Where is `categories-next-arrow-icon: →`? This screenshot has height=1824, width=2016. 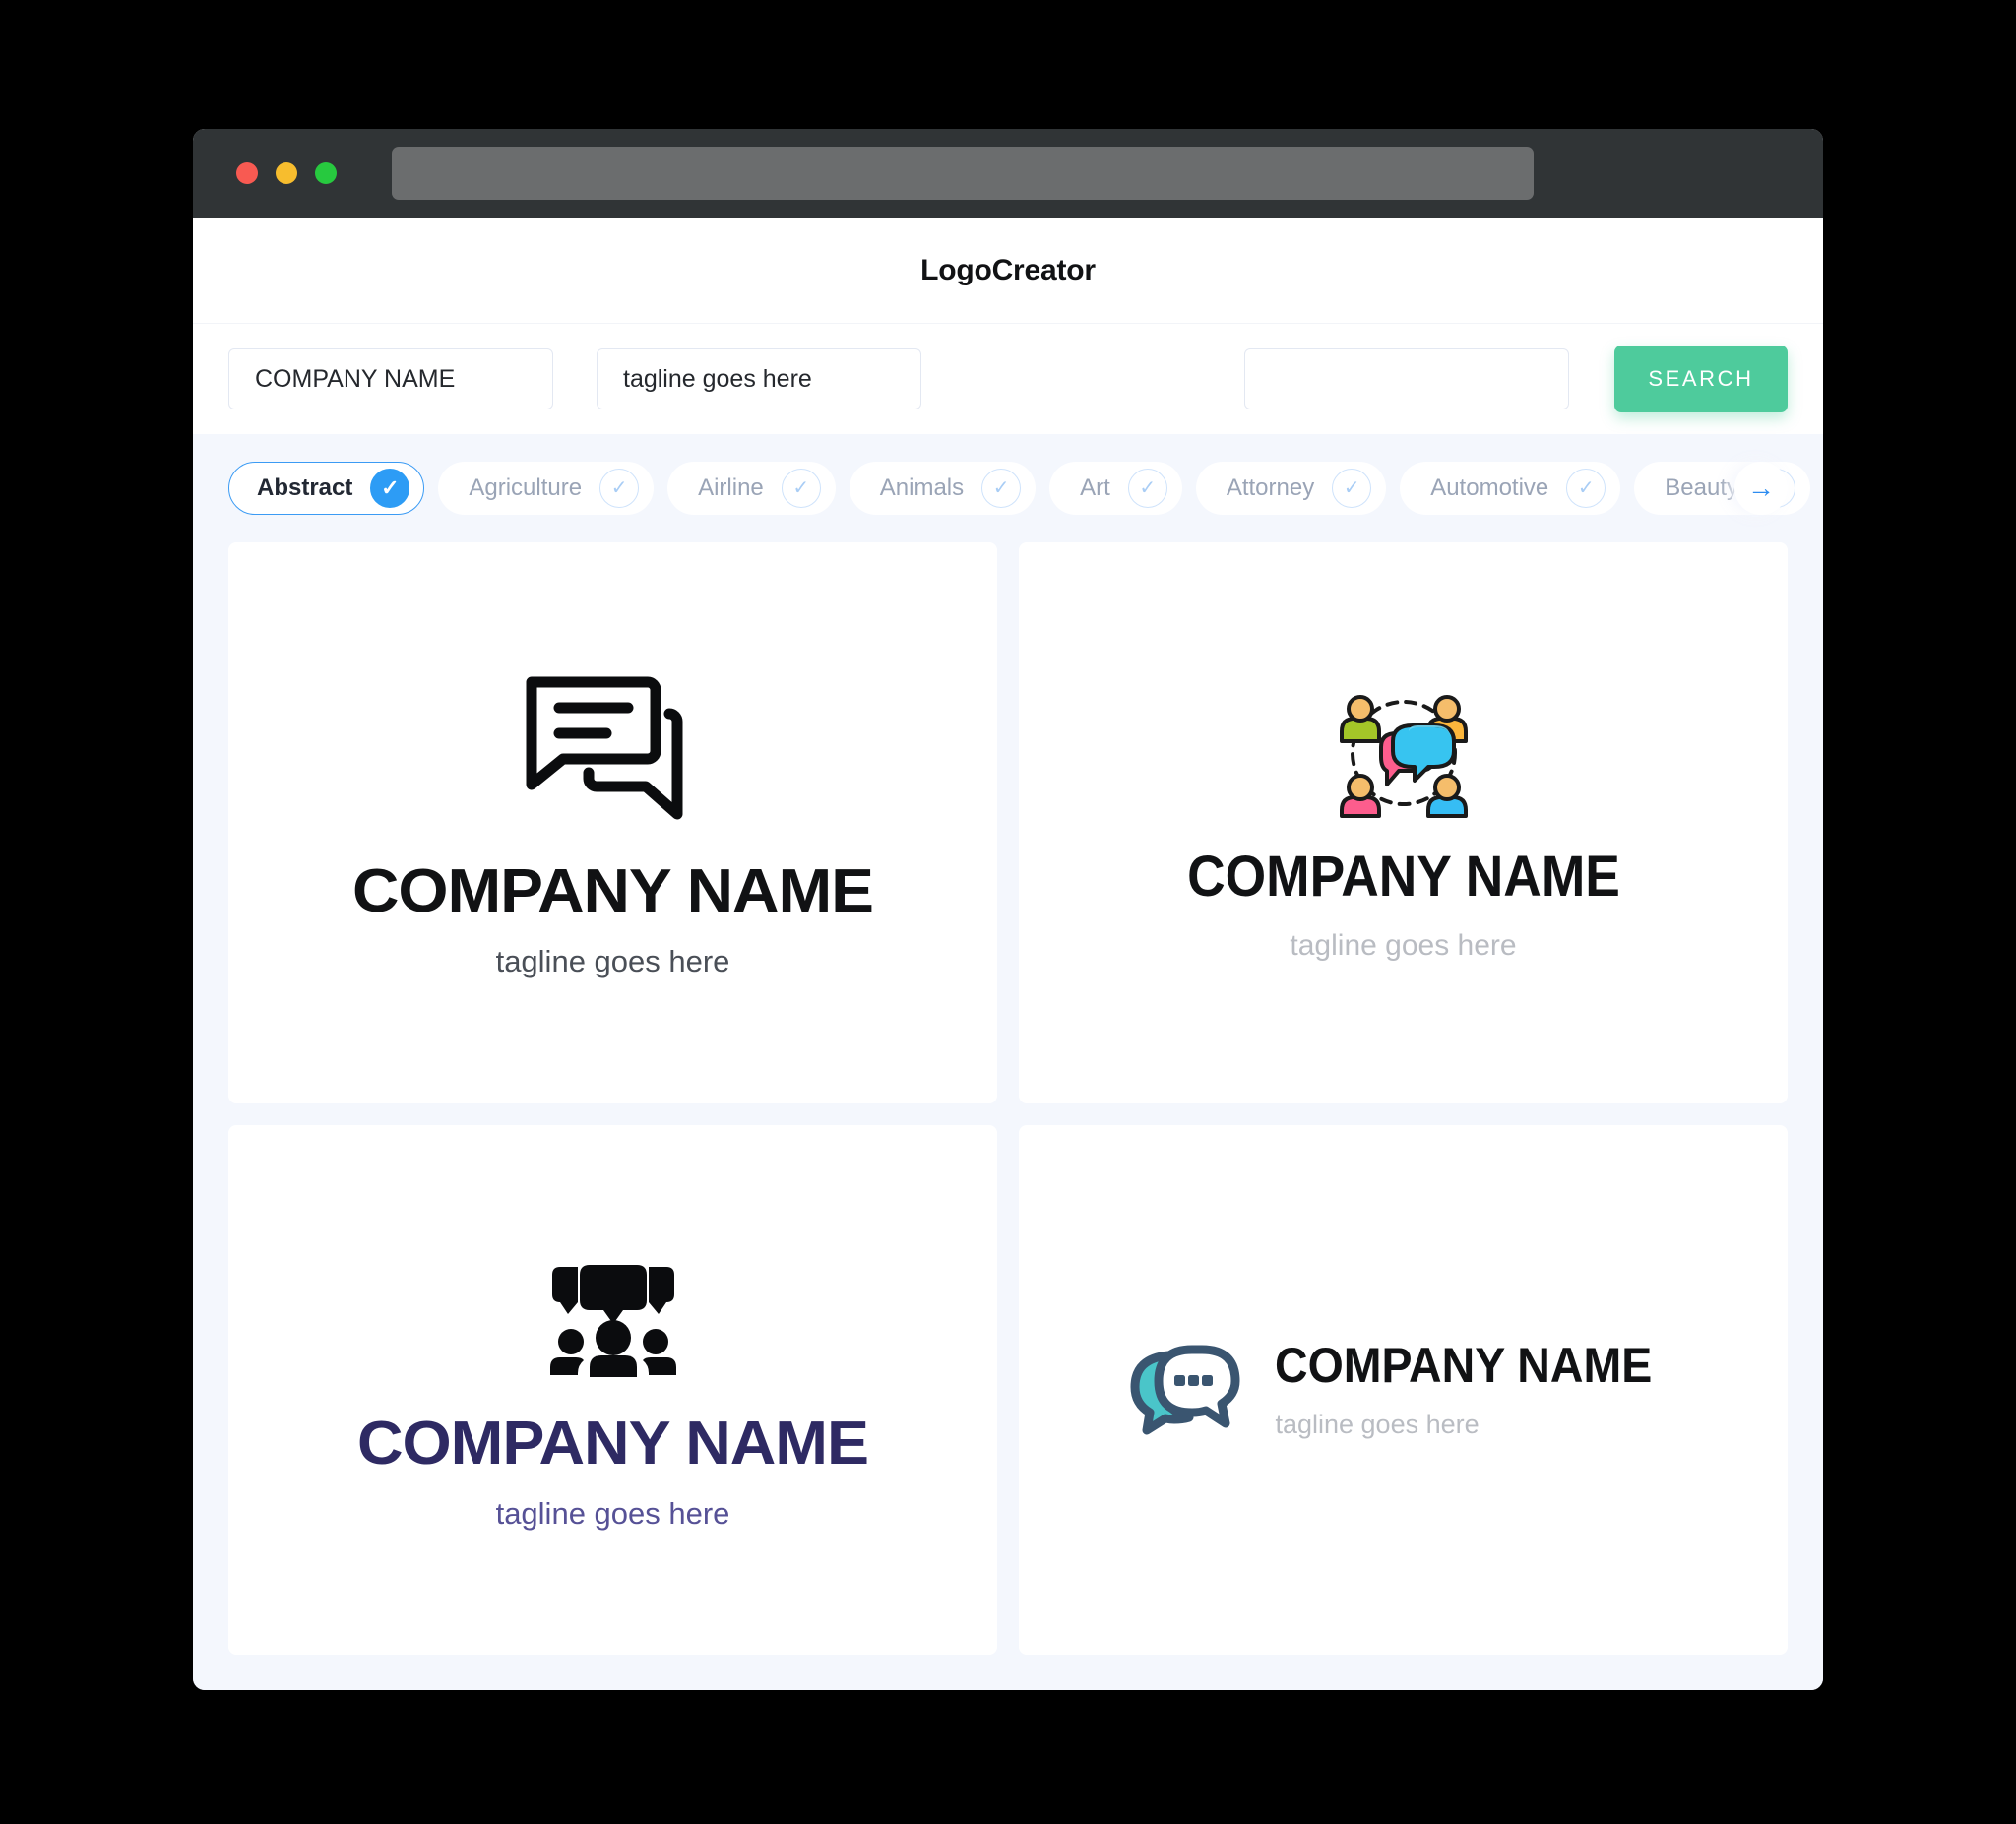
categories-next-arrow-icon: → is located at coordinates (1761, 488).